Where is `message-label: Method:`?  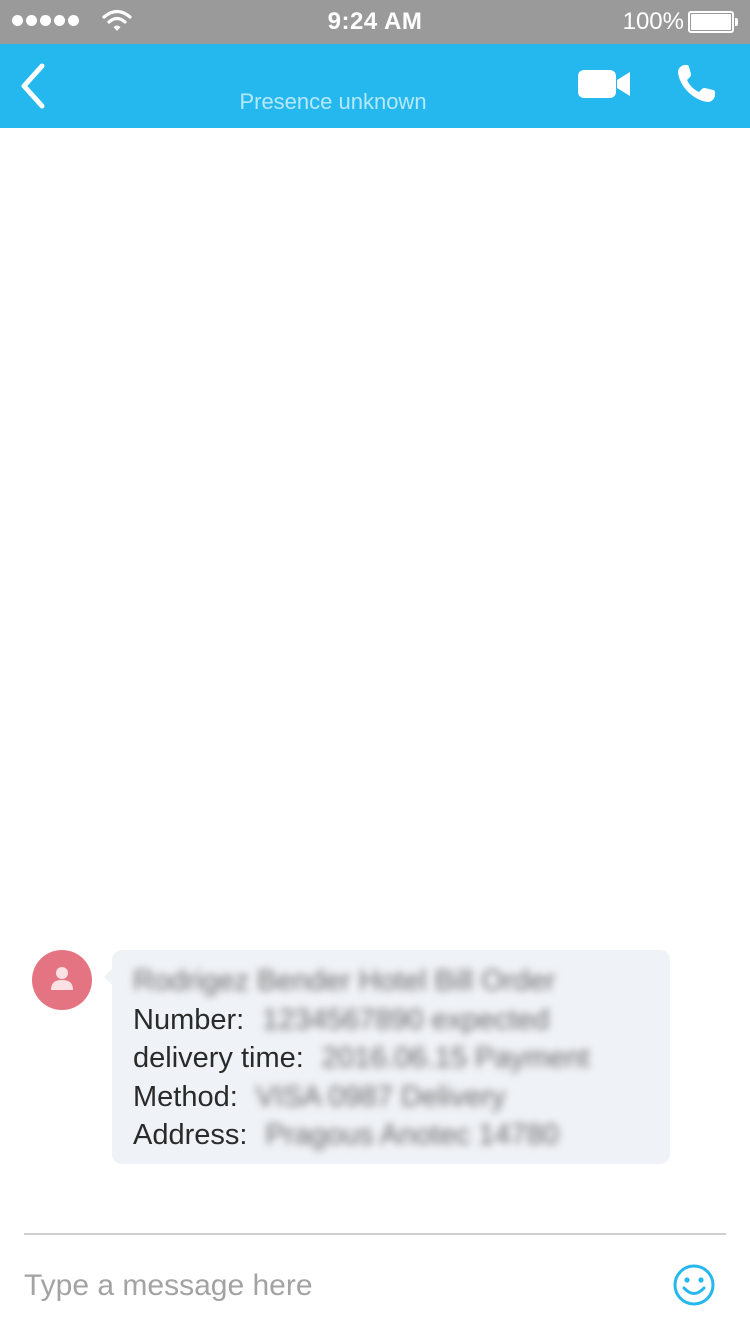 message-label: Method: is located at coordinates (185, 1096).